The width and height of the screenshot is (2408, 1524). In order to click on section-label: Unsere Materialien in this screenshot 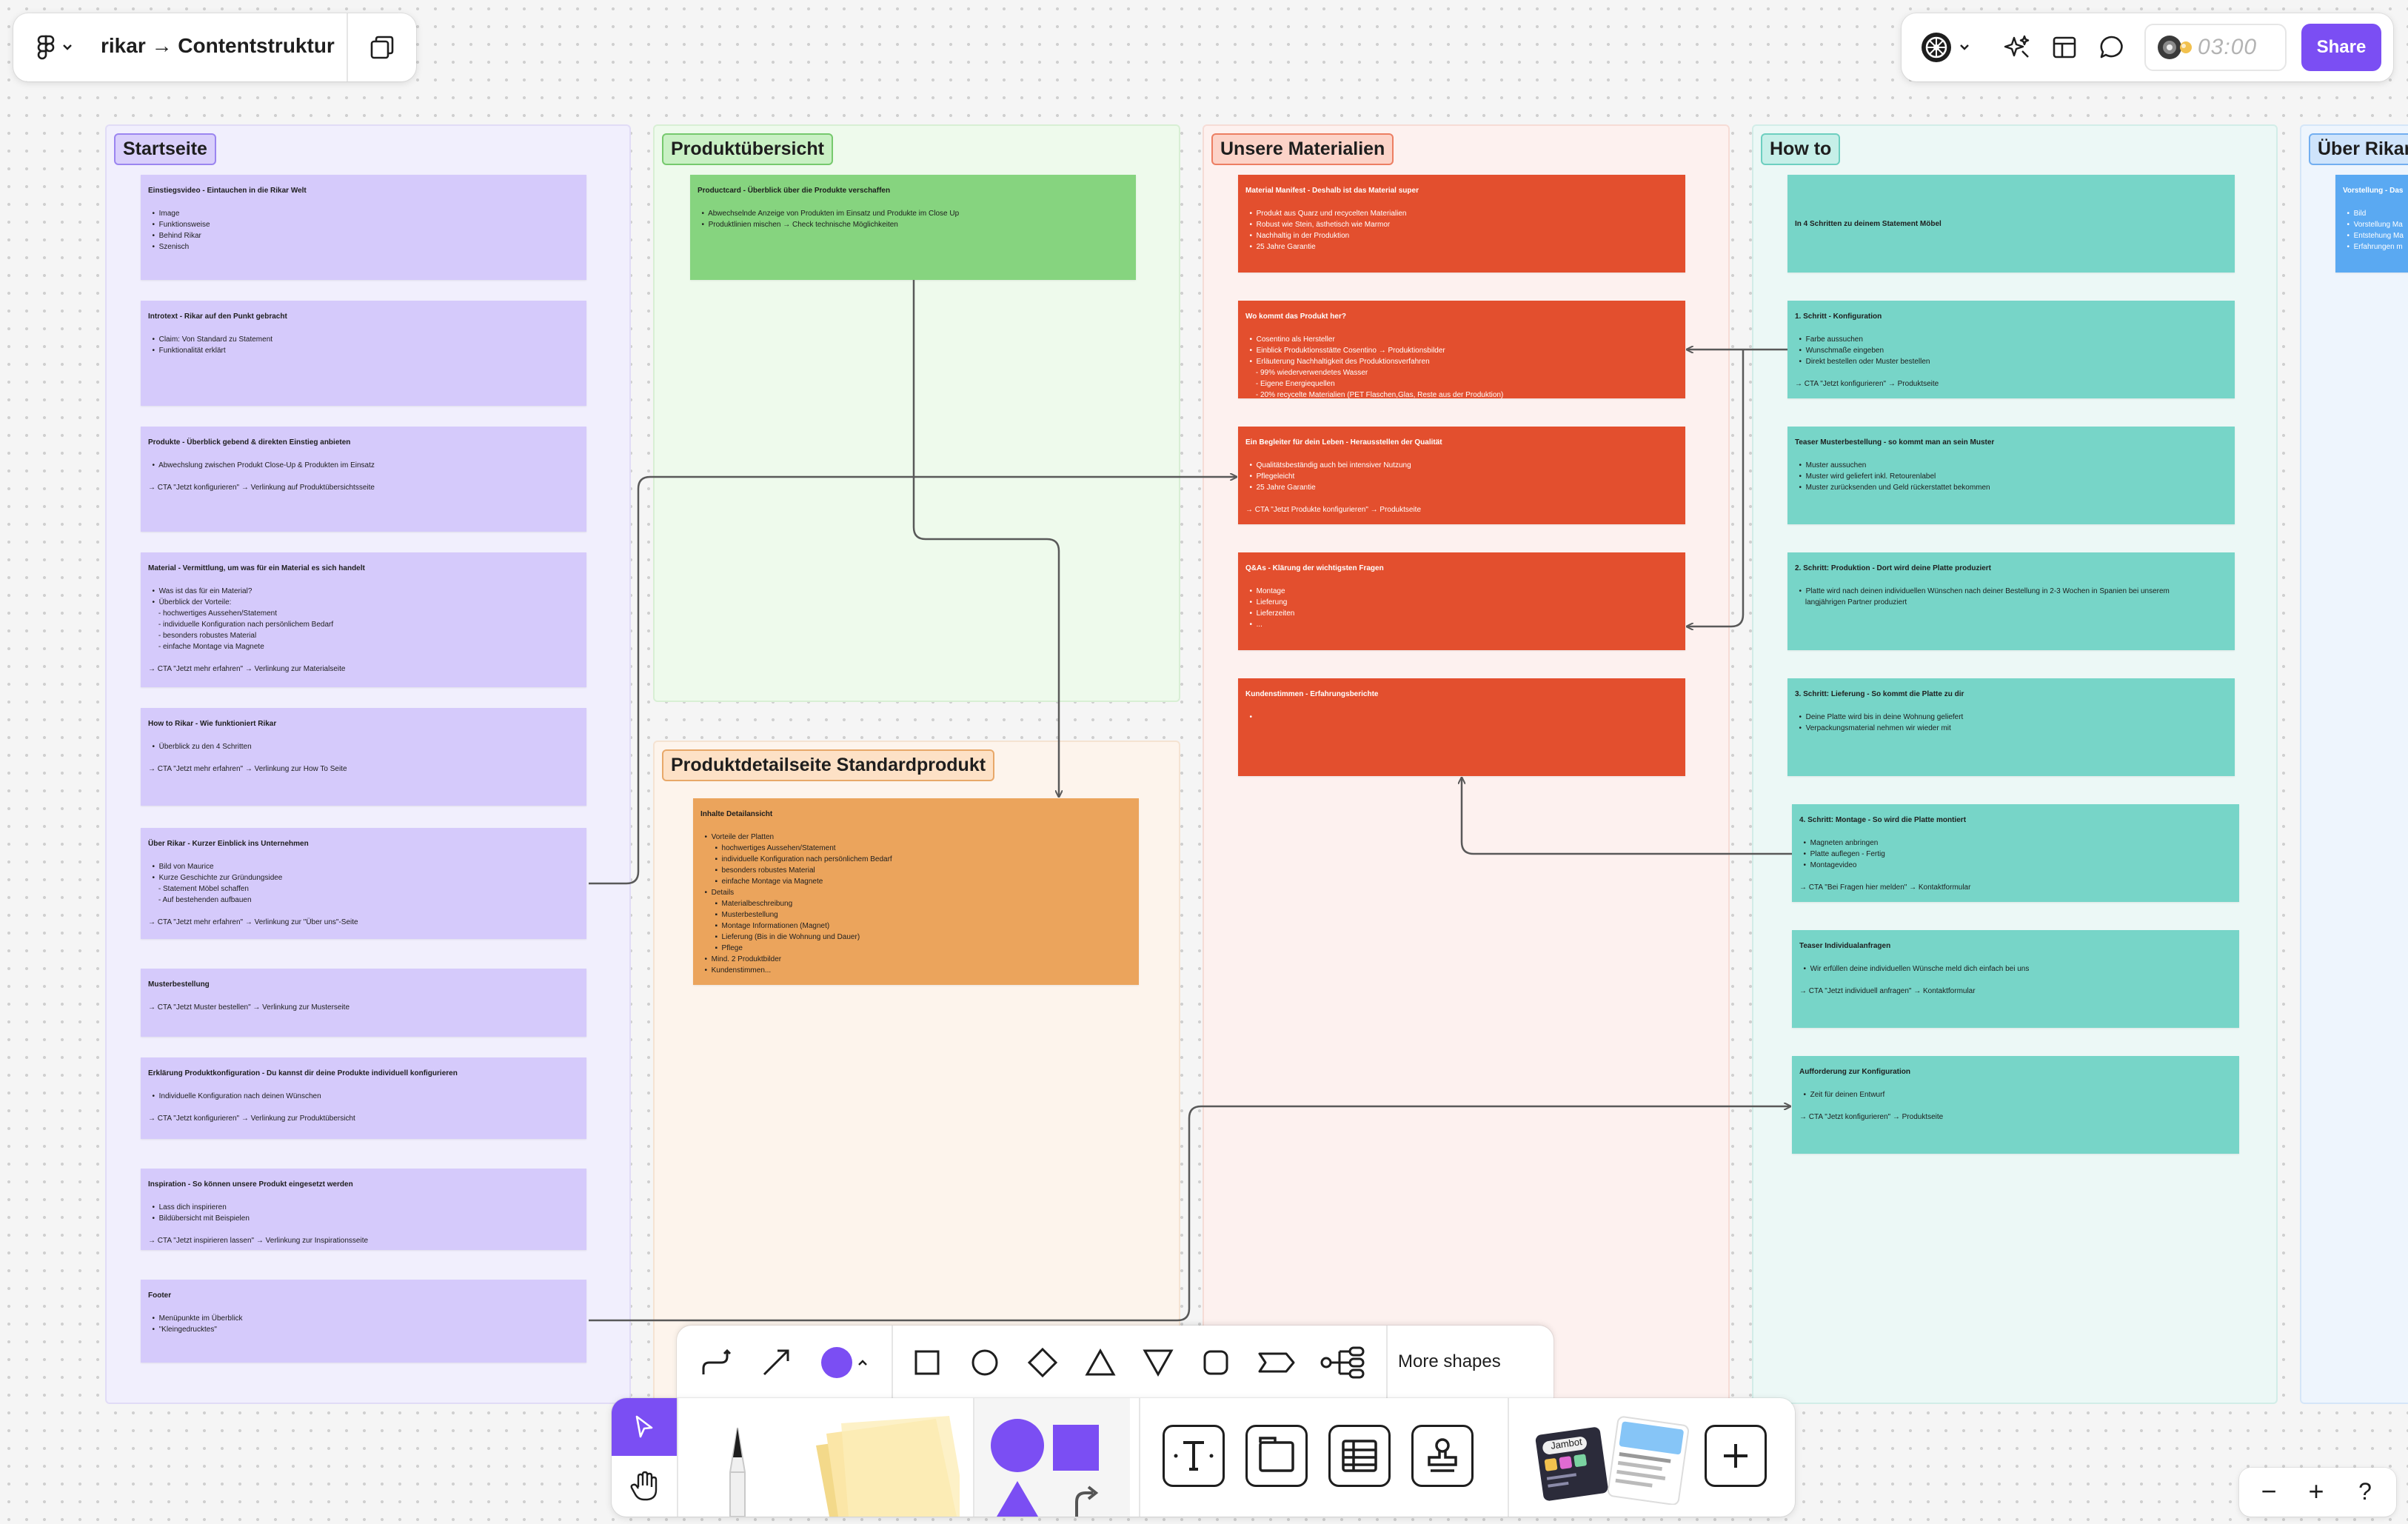, I will do `click(1302, 149)`.